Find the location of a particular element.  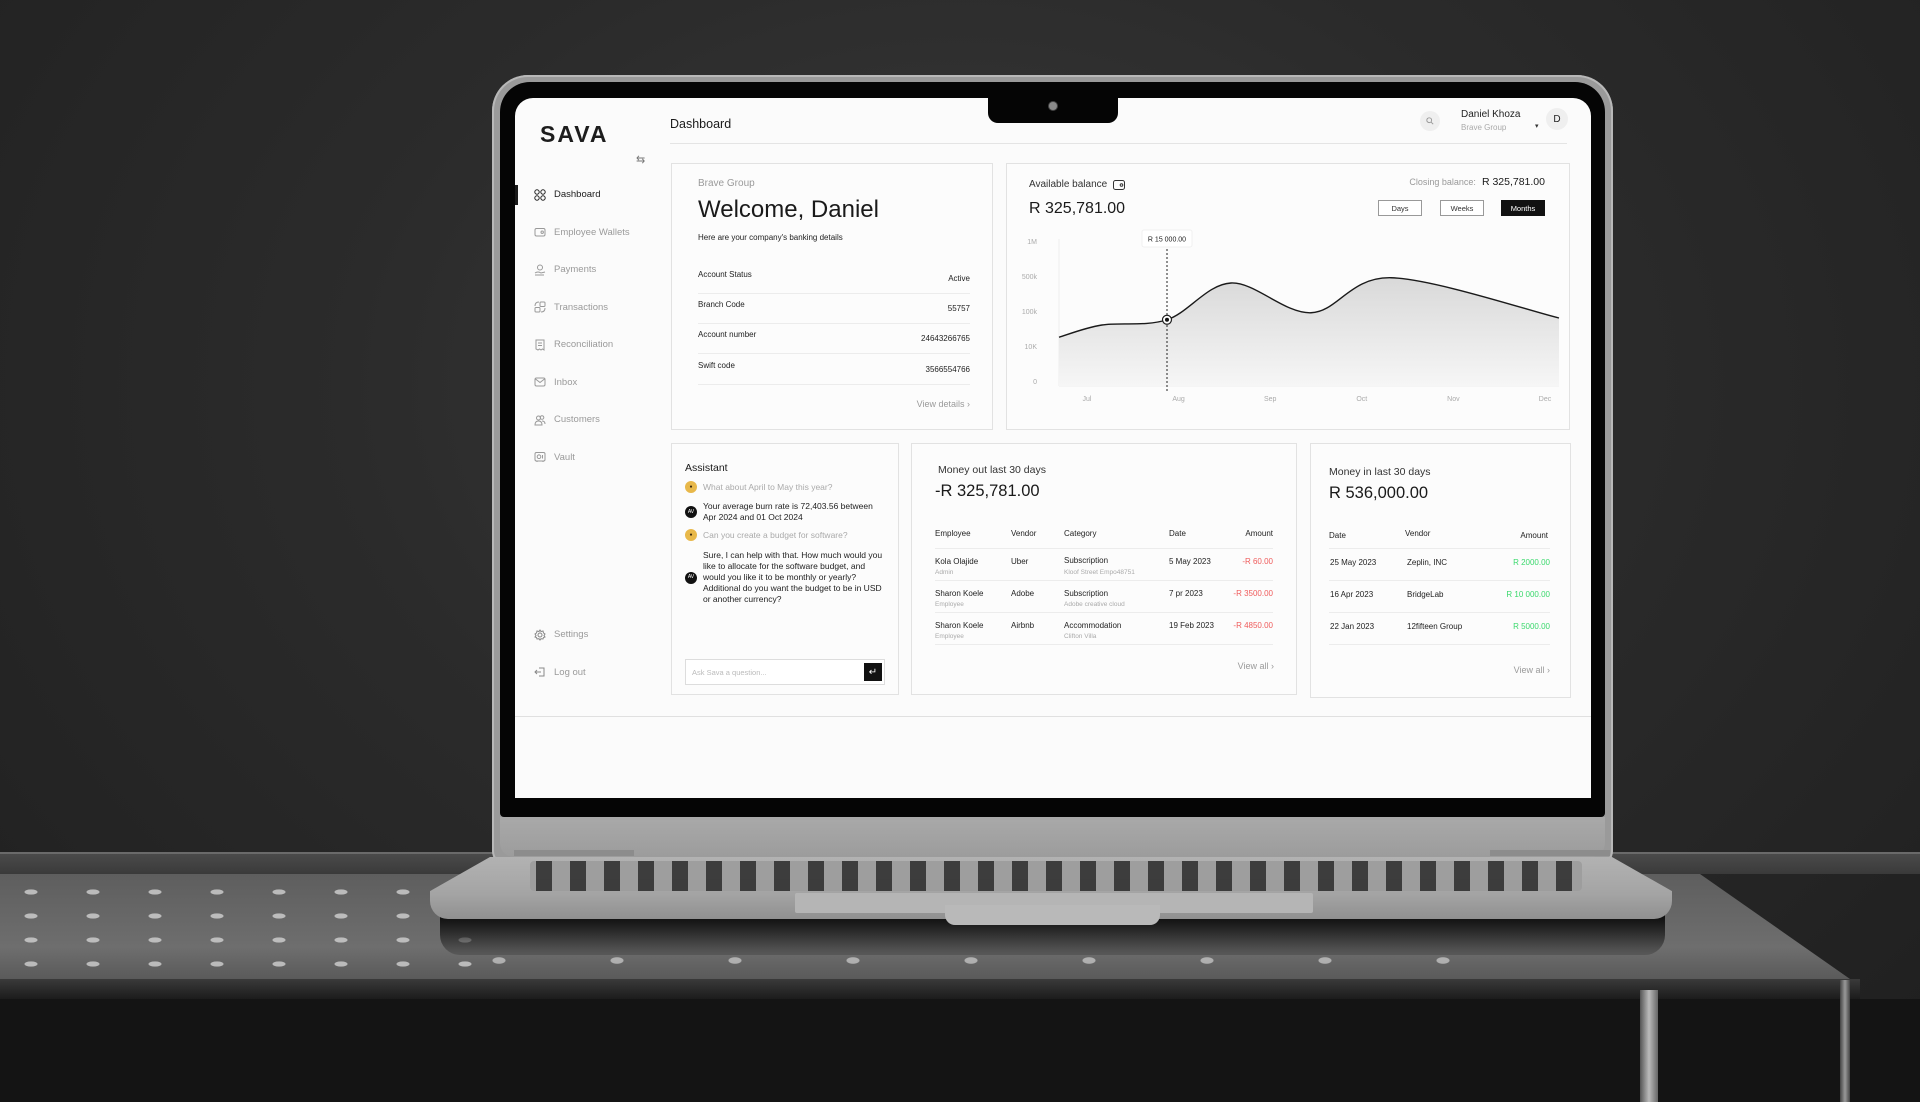

row-category-detail: Clifton Villa is located at coordinates (1080, 636).